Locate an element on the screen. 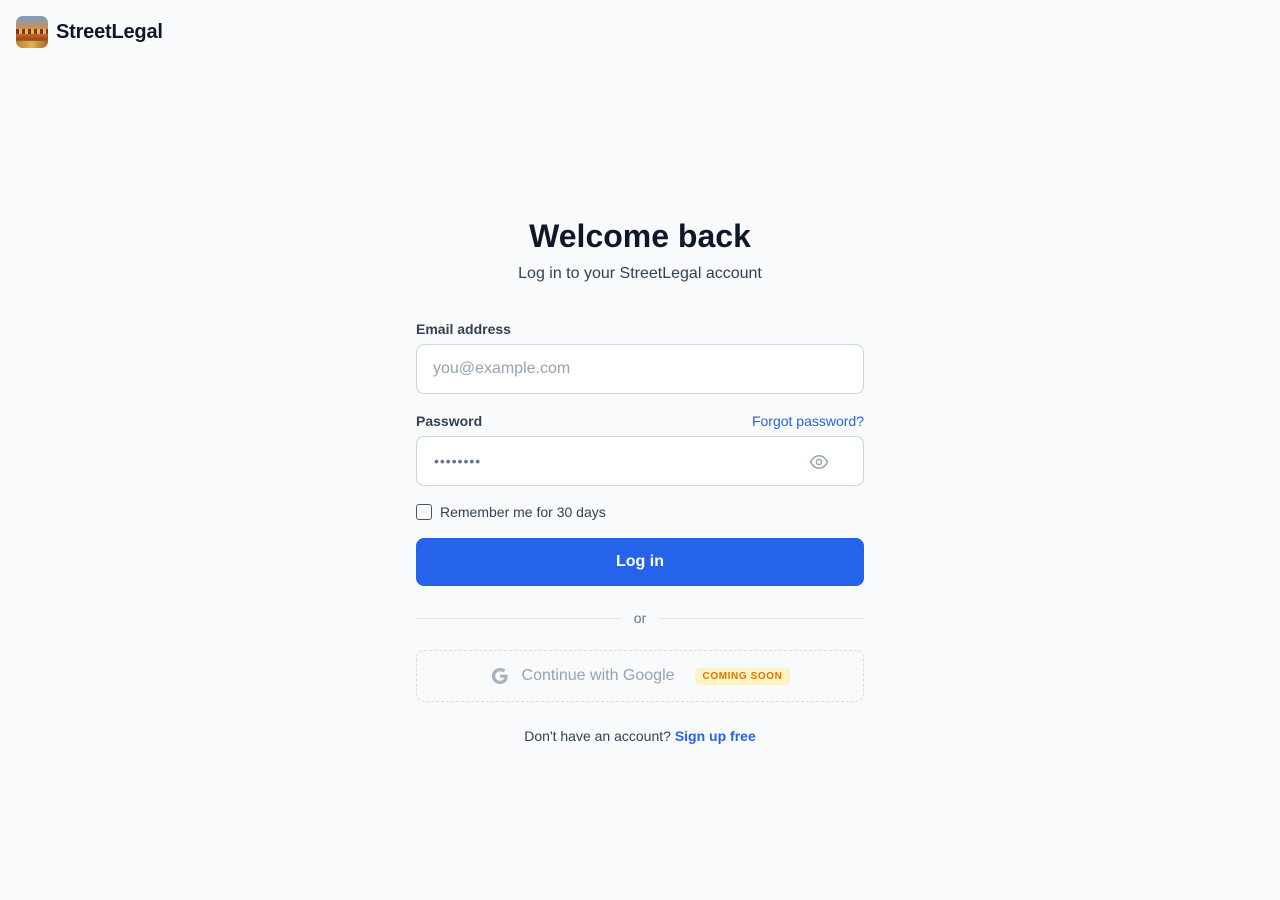  eye-icon is located at coordinates (819, 462).